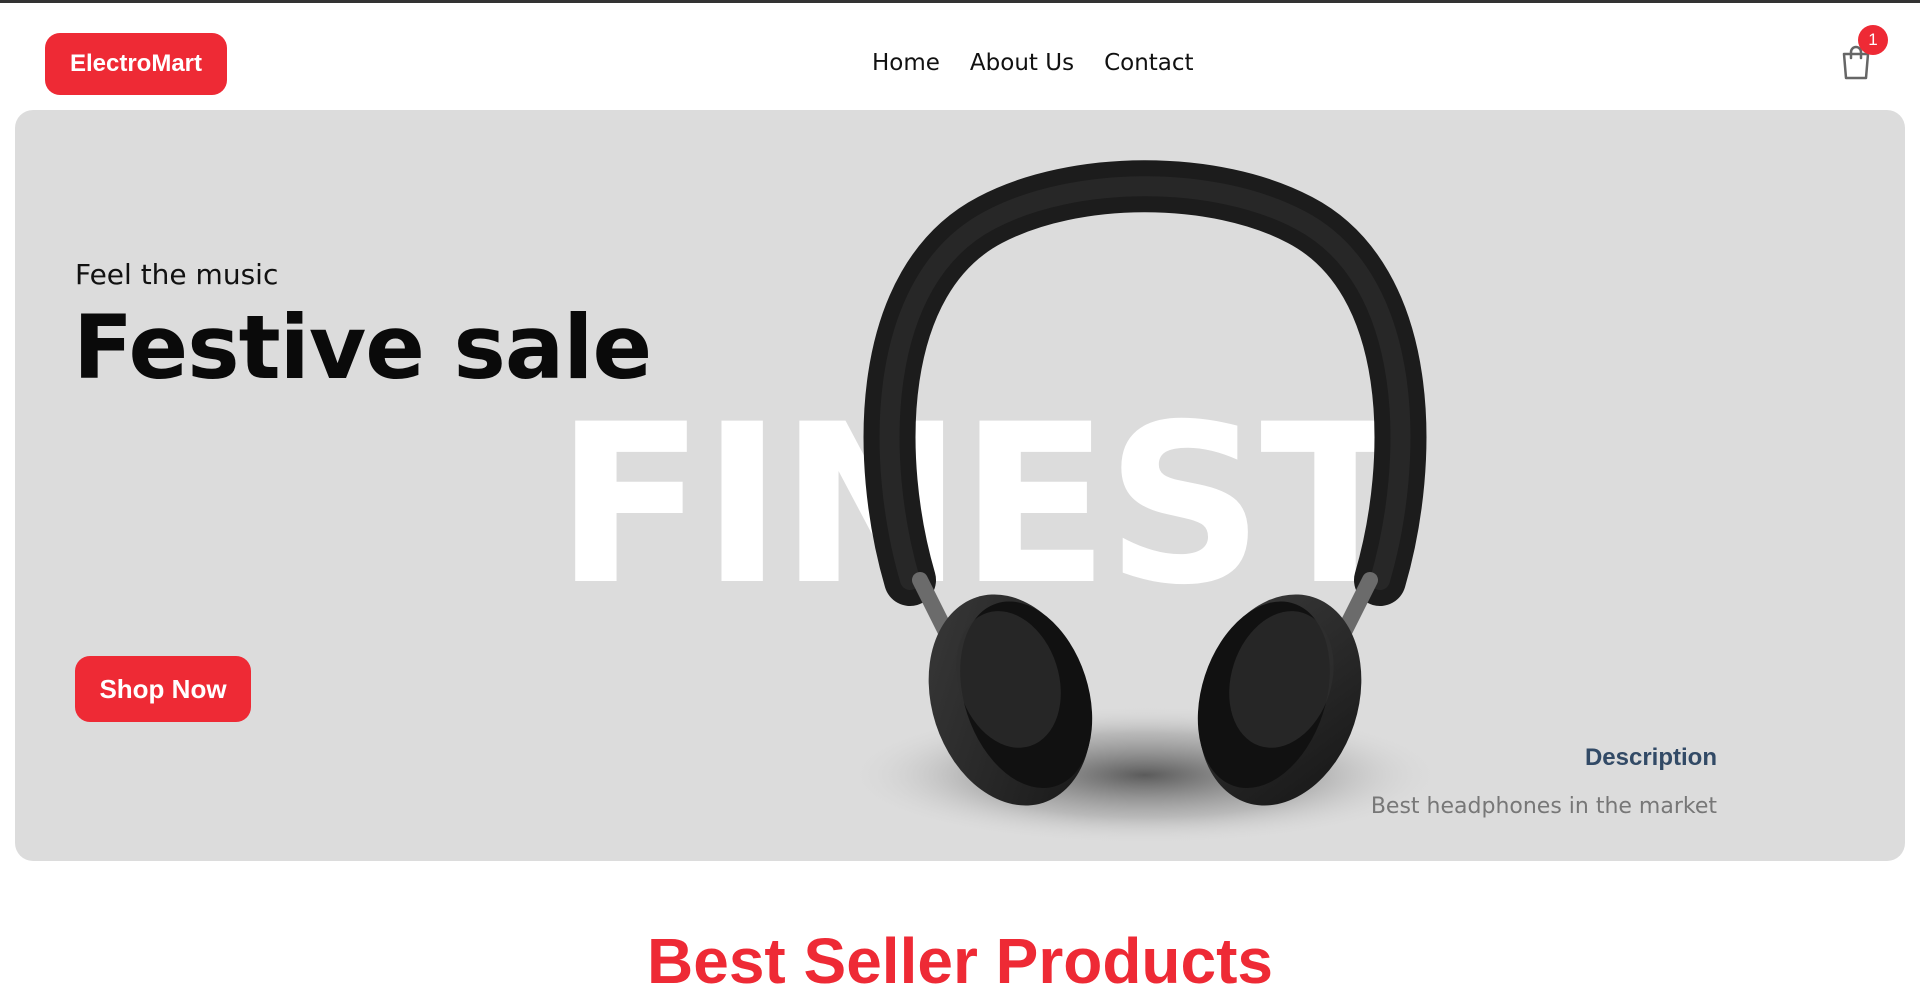  Describe the element at coordinates (177, 274) in the screenshot. I see `hero-subtitle: Feel the music` at that location.